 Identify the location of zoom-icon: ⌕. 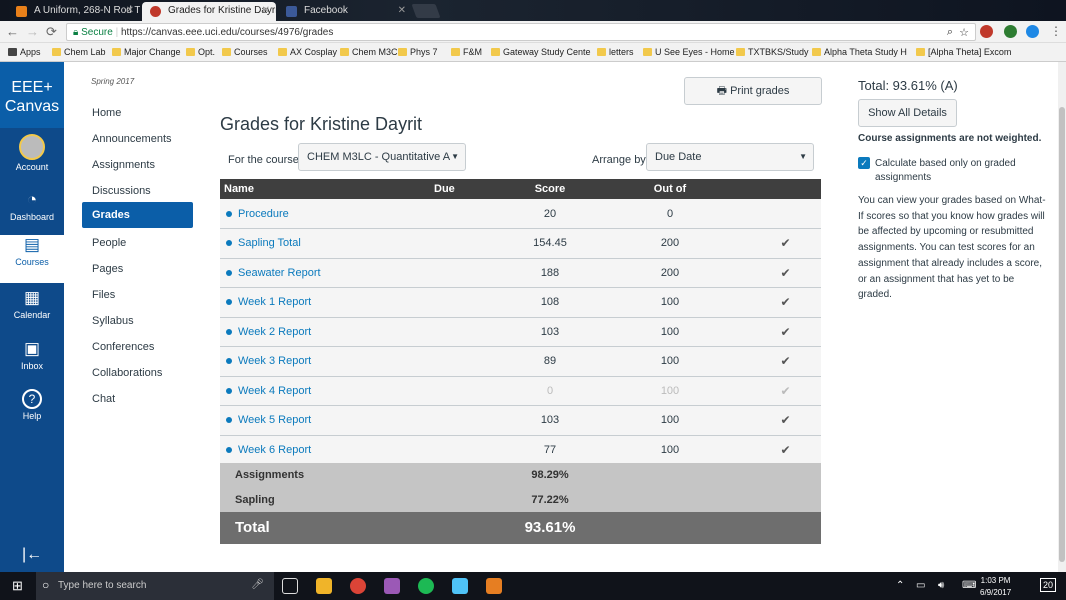
(950, 32).